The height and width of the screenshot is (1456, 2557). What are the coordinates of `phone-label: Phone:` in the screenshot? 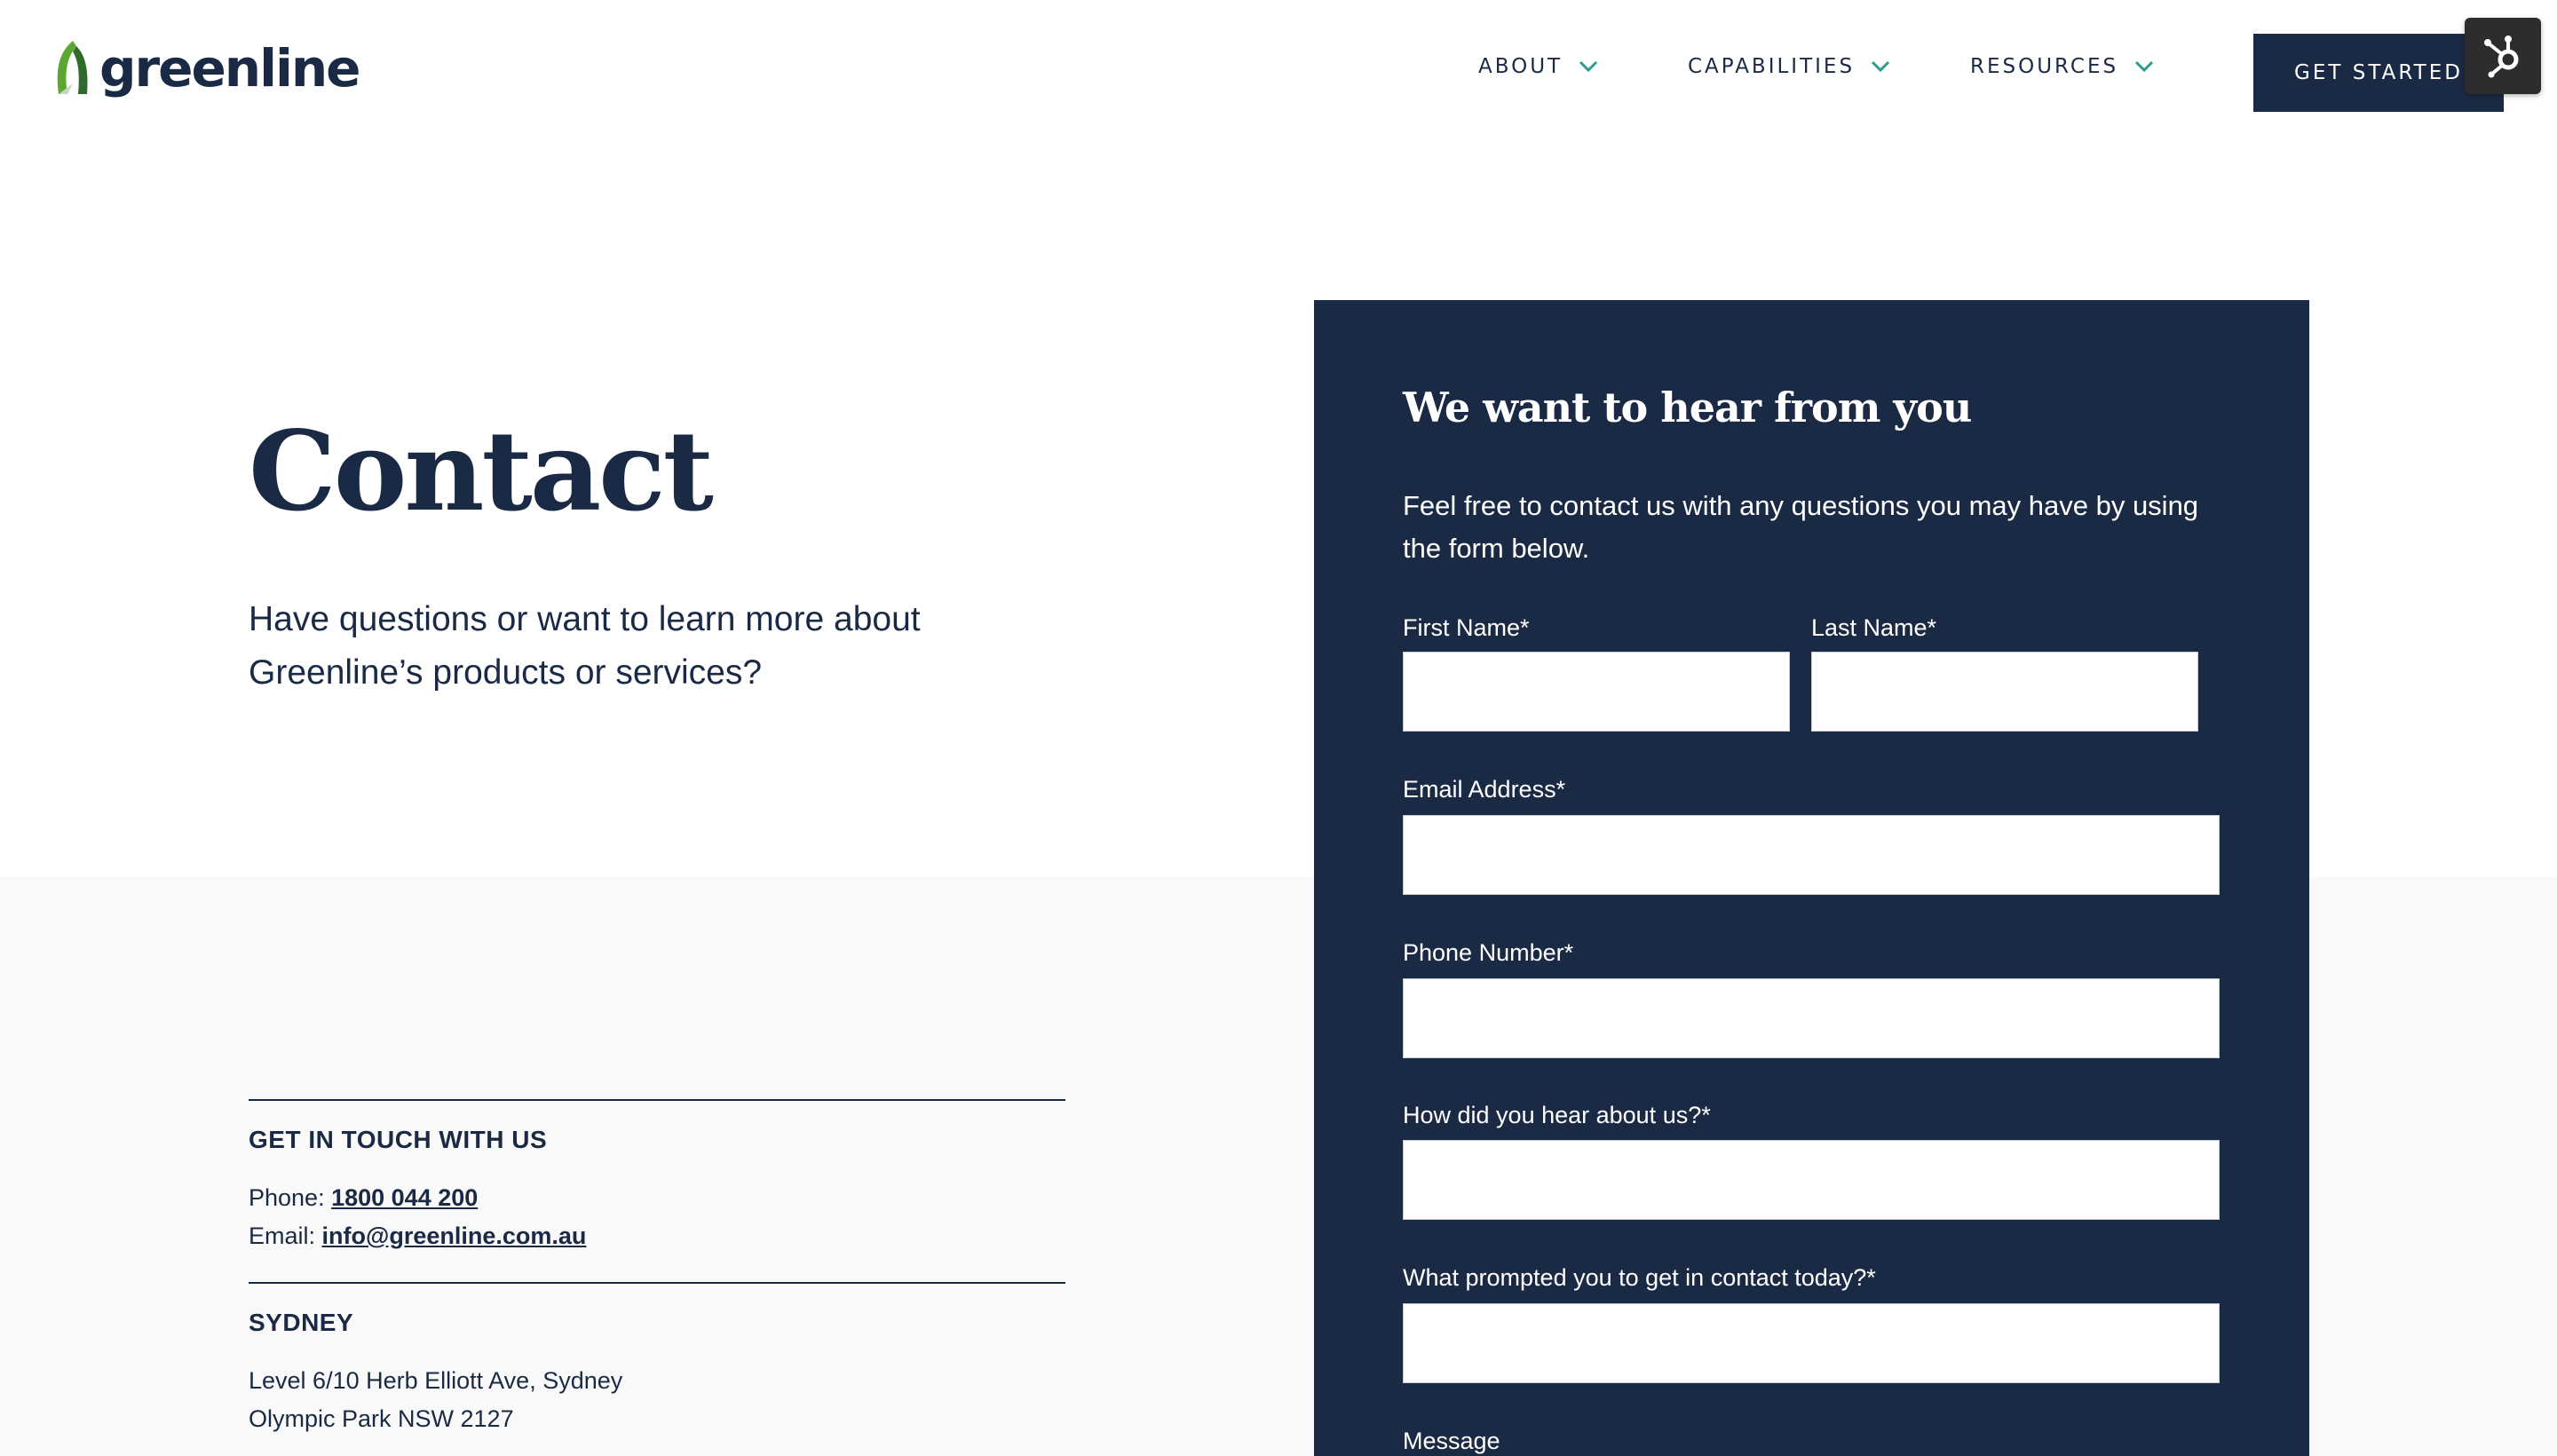 It's located at (287, 1197).